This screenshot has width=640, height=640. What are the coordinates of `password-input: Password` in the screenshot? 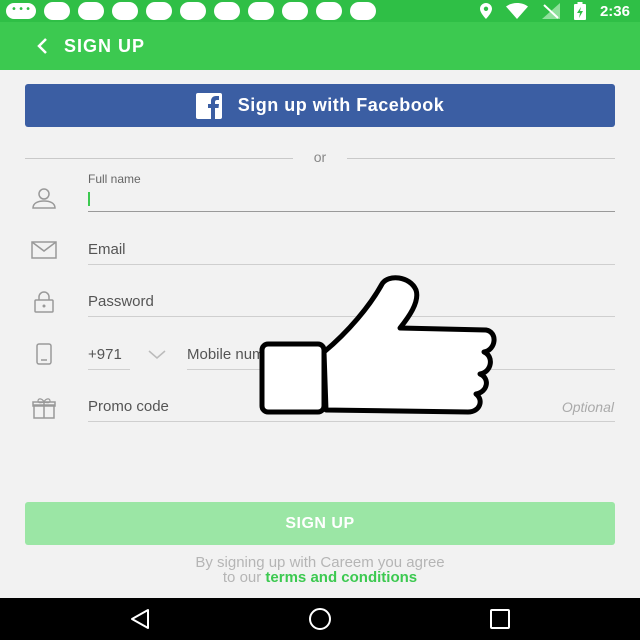 It's located at (121, 301).